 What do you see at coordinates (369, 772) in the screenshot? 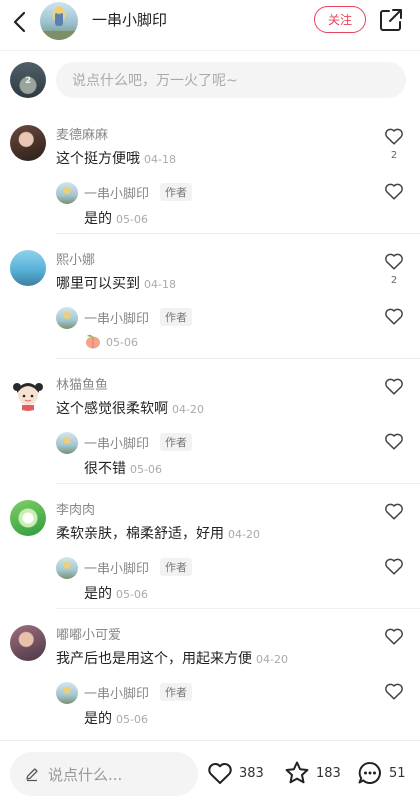
I see `comment-bubble-icon` at bounding box center [369, 772].